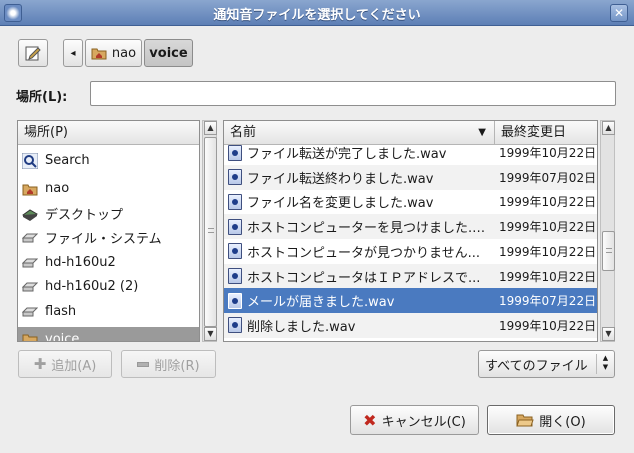  What do you see at coordinates (42, 97) in the screenshot?
I see `location-label: 場所(L):` at bounding box center [42, 97].